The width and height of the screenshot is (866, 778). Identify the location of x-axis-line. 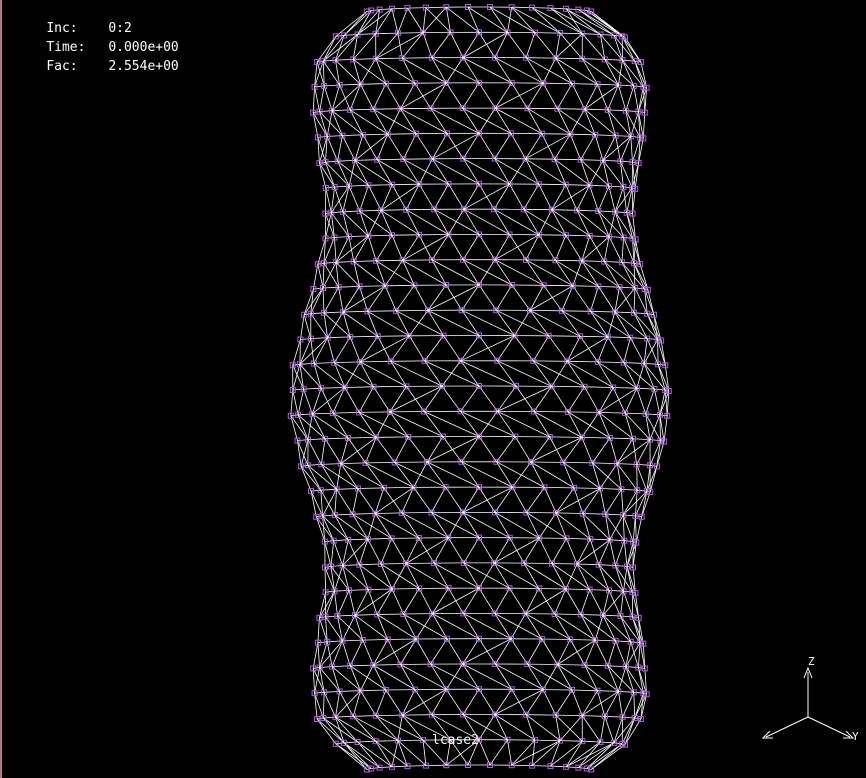
(787, 727).